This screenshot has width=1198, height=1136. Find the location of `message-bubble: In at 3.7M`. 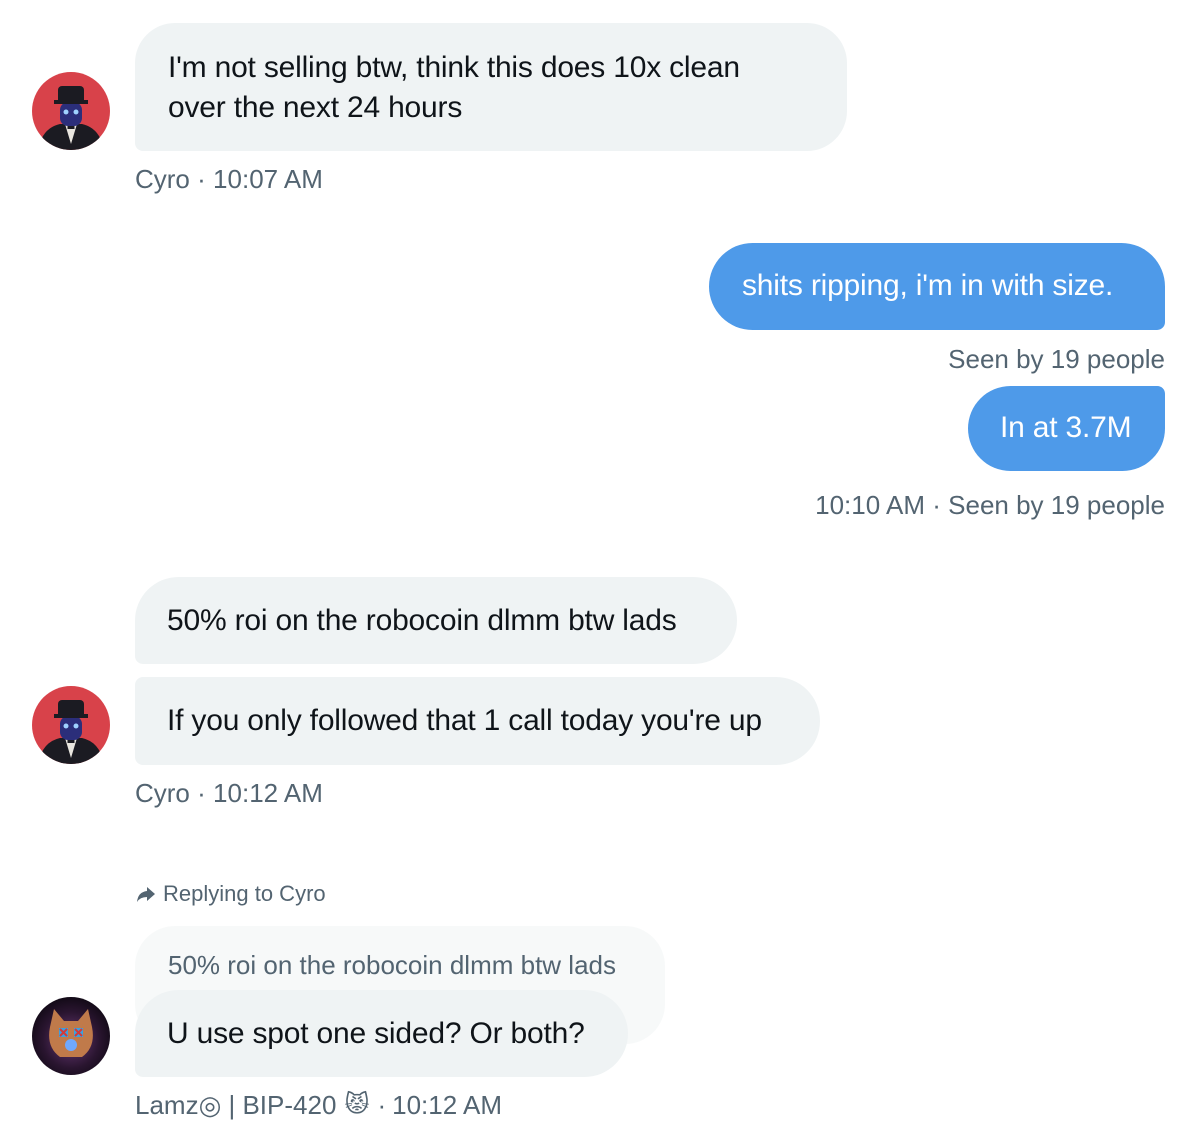

message-bubble: In at 3.7M is located at coordinates (1066, 428).